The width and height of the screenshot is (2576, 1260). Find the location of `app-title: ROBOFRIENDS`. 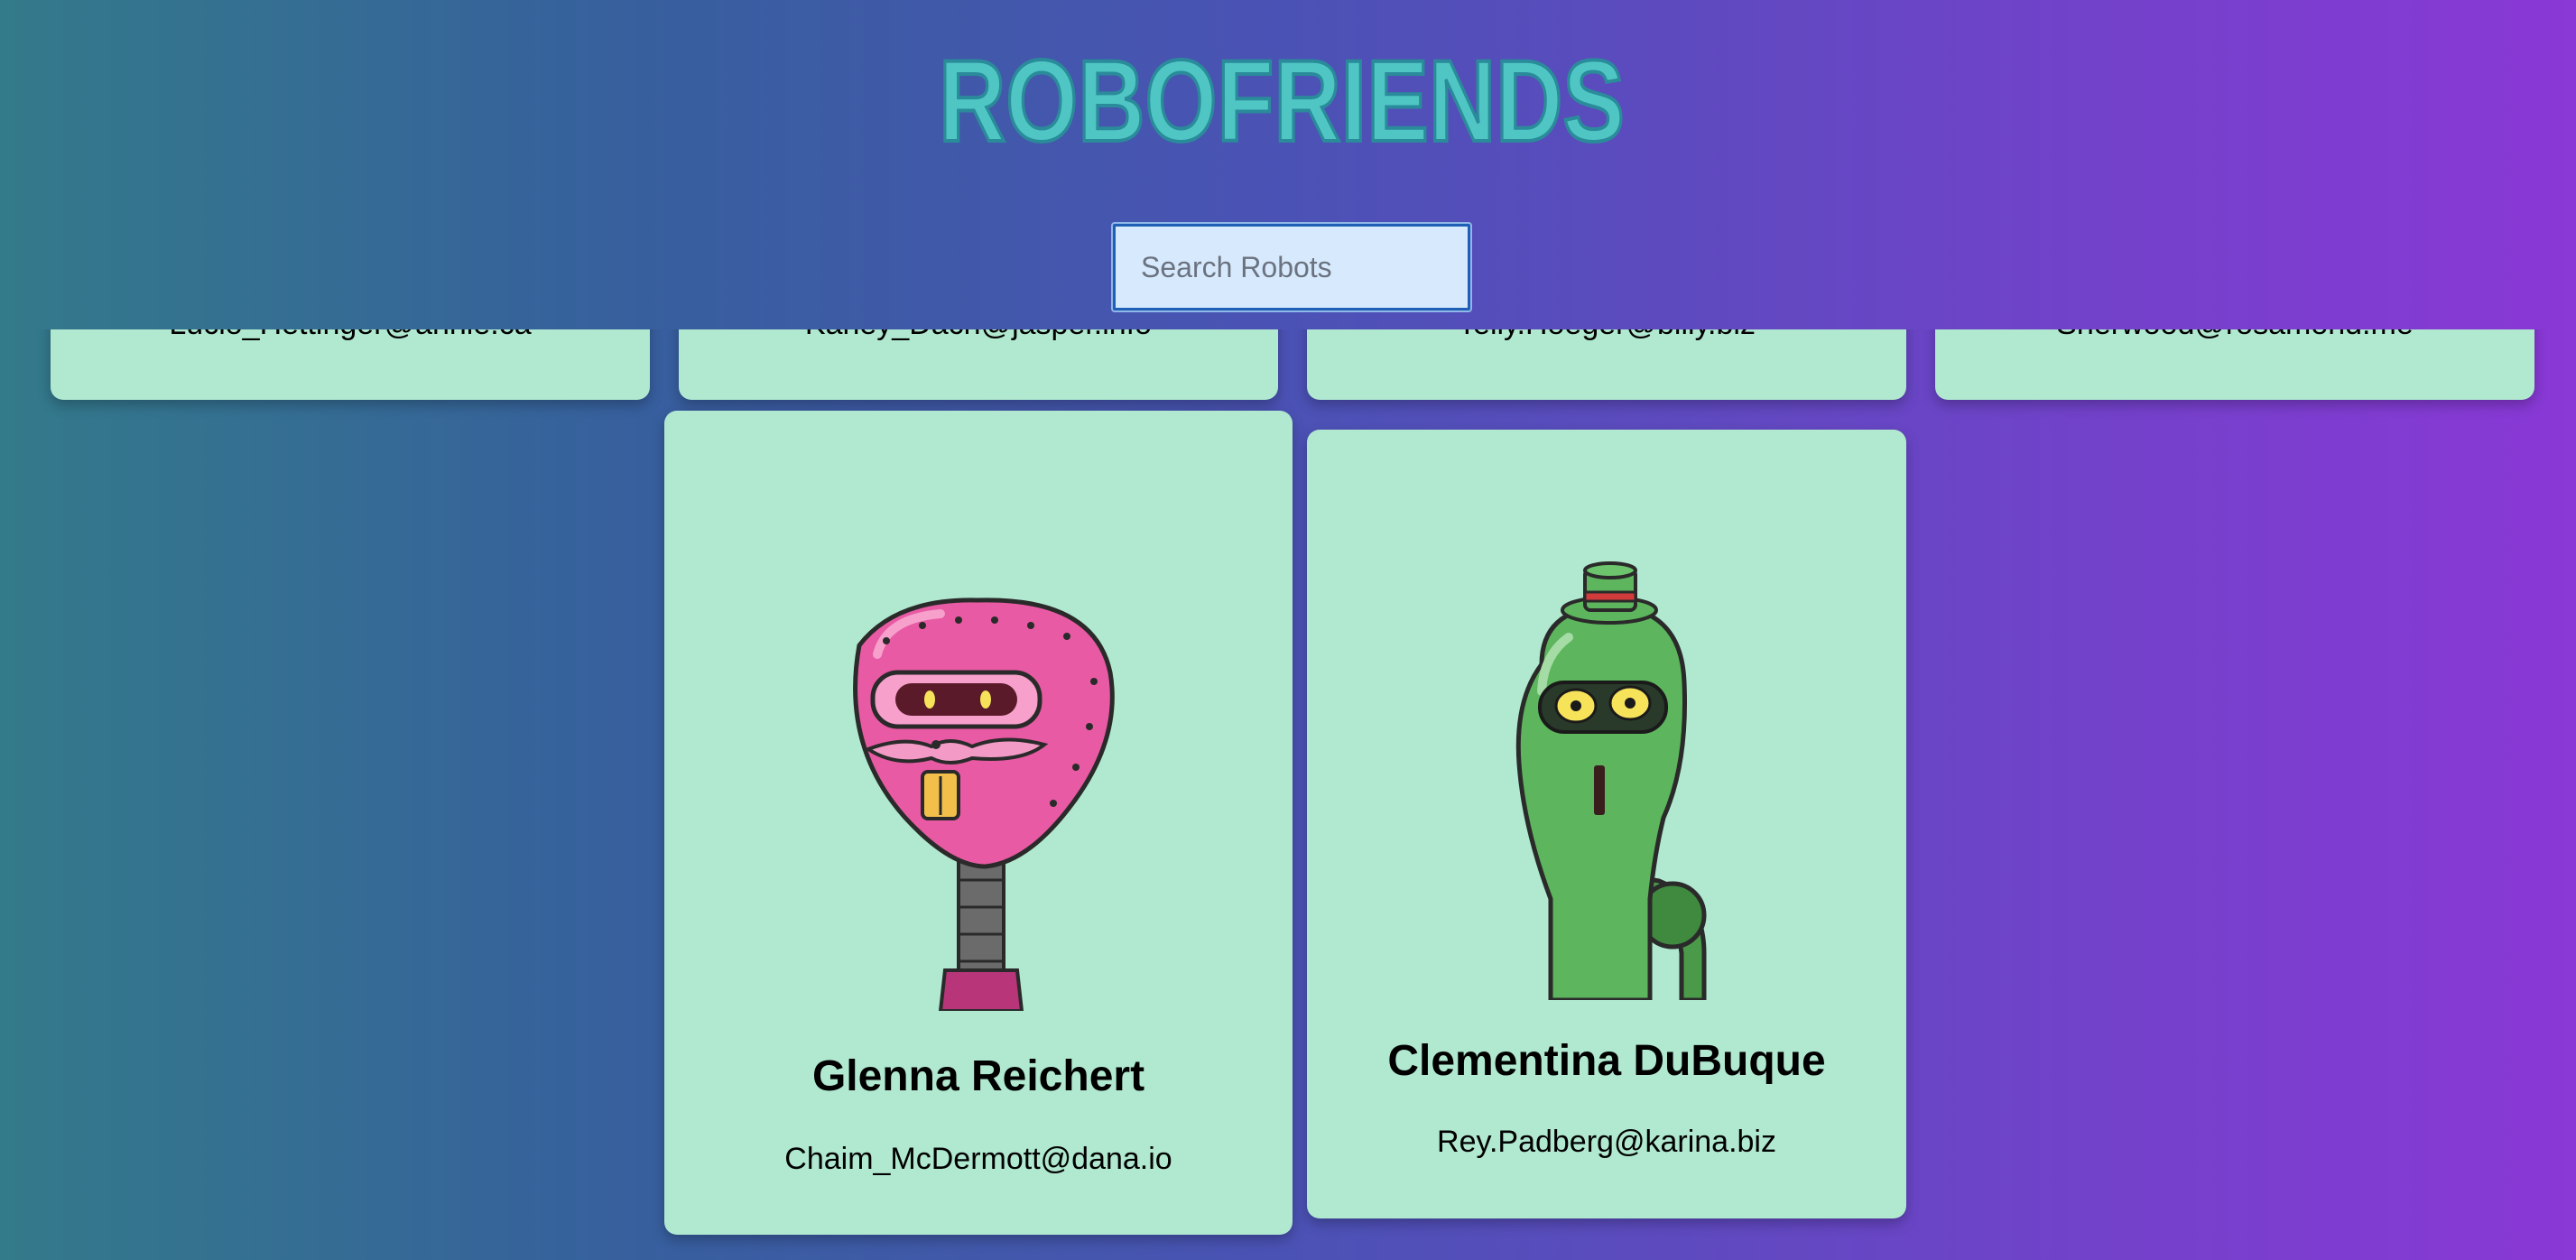

app-title: ROBOFRIENDS is located at coordinates (1282, 99).